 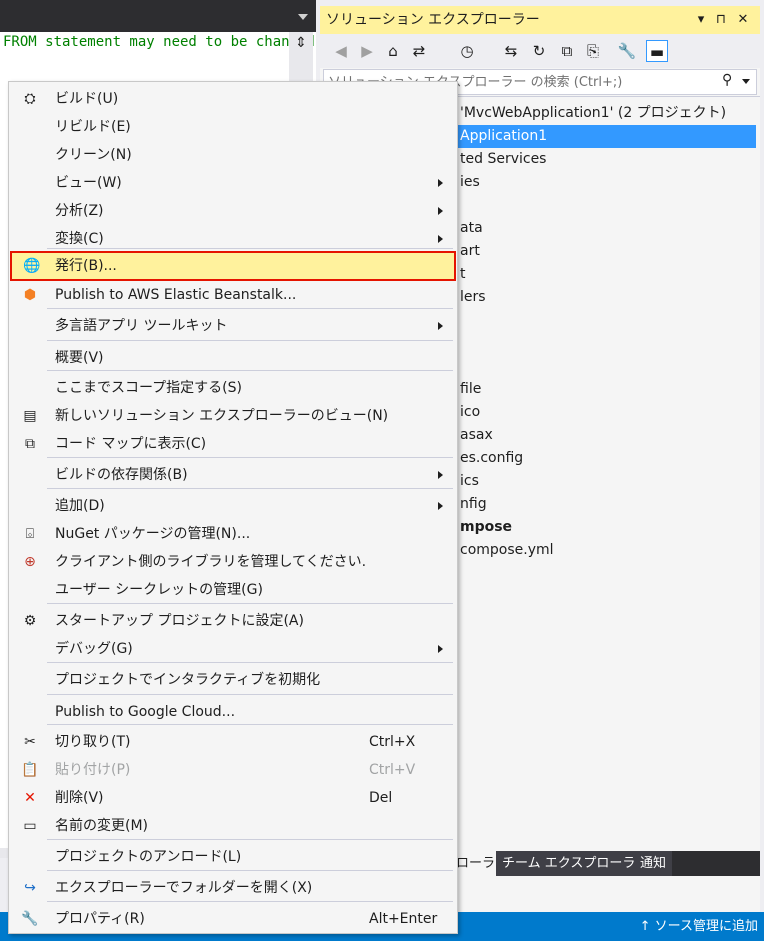 I want to click on aws-icon: ⬢, so click(x=30, y=295).